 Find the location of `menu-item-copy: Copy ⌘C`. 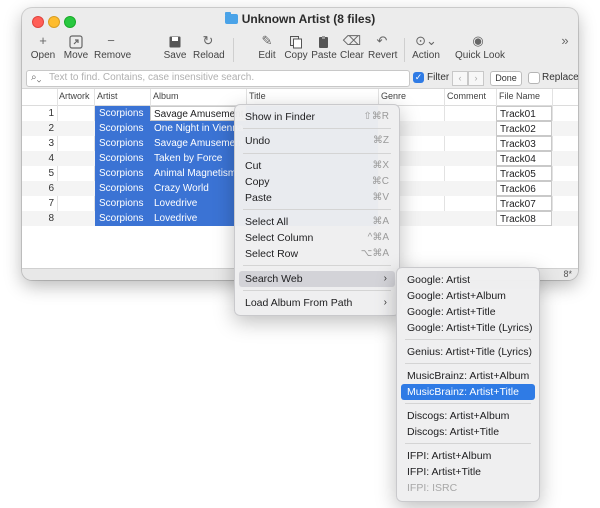

menu-item-copy: Copy ⌘C is located at coordinates (317, 182).